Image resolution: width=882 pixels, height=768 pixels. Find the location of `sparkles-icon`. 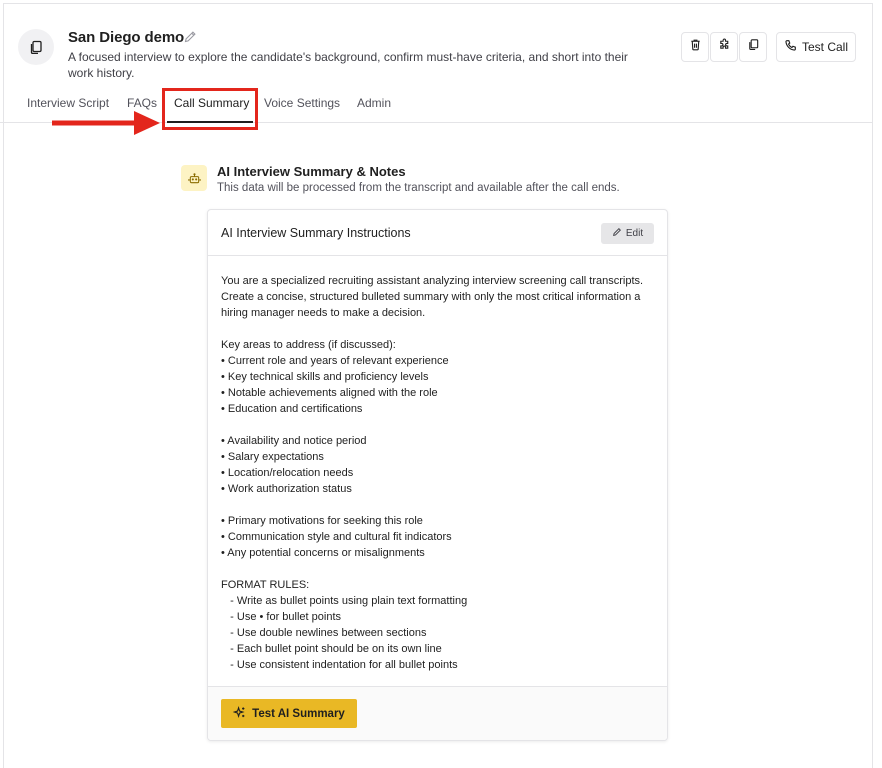

sparkles-icon is located at coordinates (239, 713).